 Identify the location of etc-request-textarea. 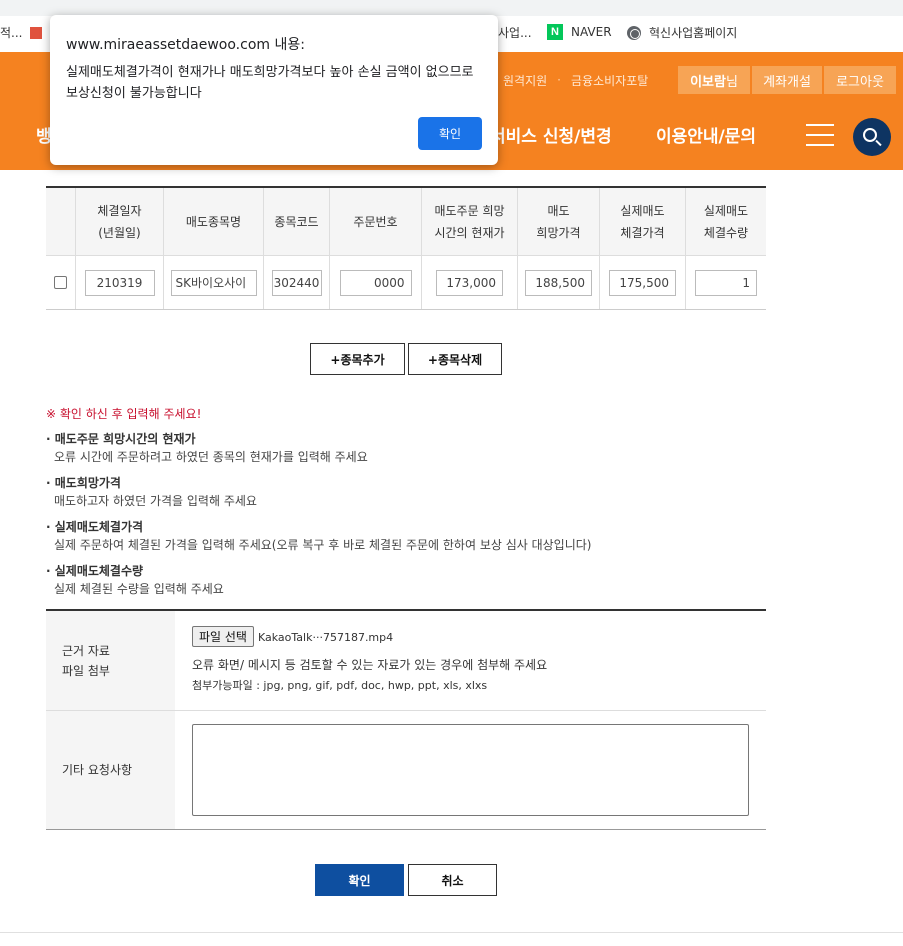
(470, 770).